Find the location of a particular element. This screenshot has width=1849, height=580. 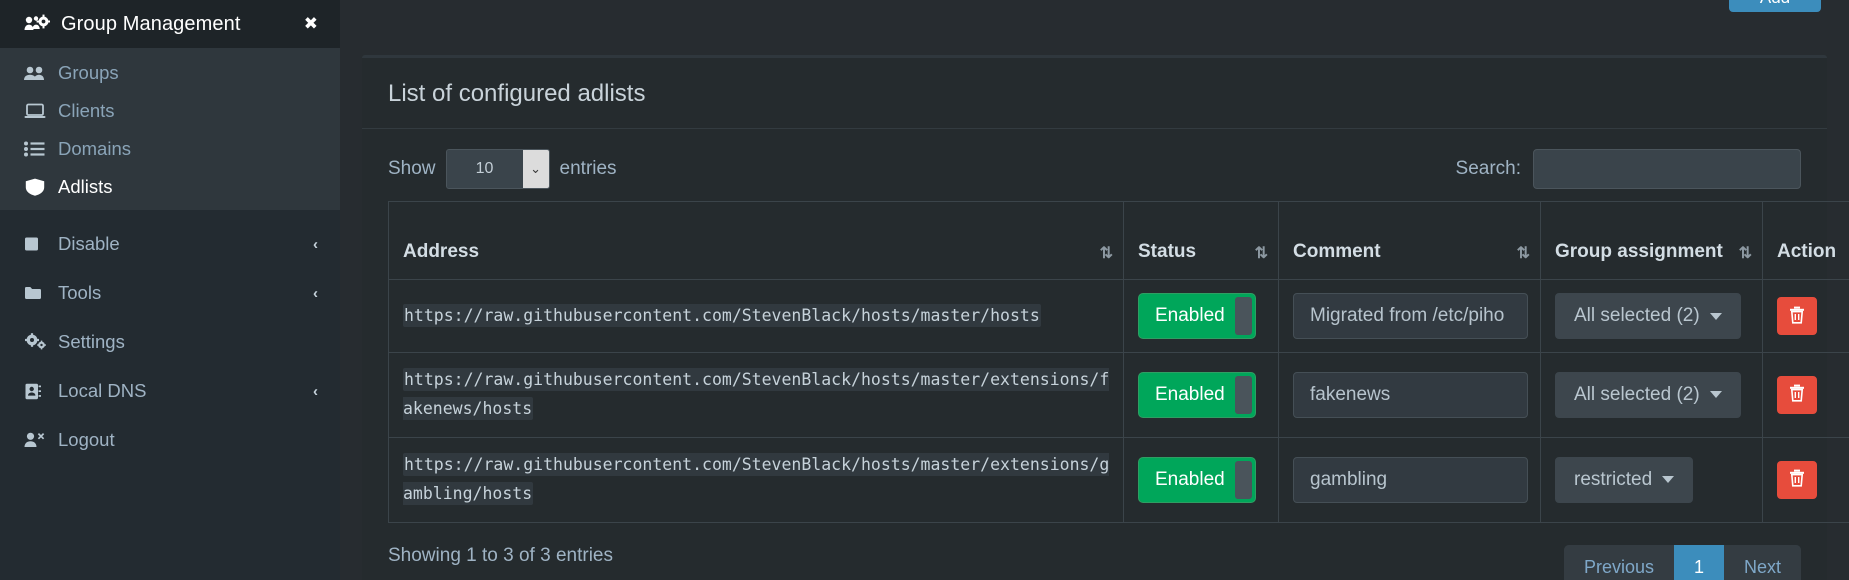

pagination-previous: Previous is located at coordinates (1618, 562).